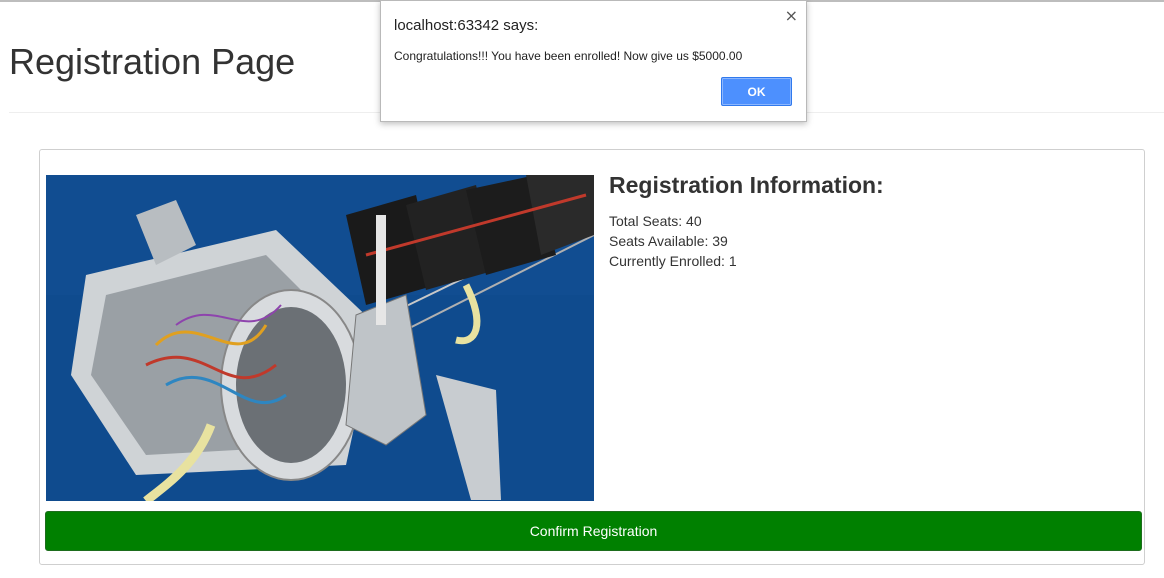 This screenshot has height=578, width=1164. I want to click on seats-available-value: 39, so click(720, 241).